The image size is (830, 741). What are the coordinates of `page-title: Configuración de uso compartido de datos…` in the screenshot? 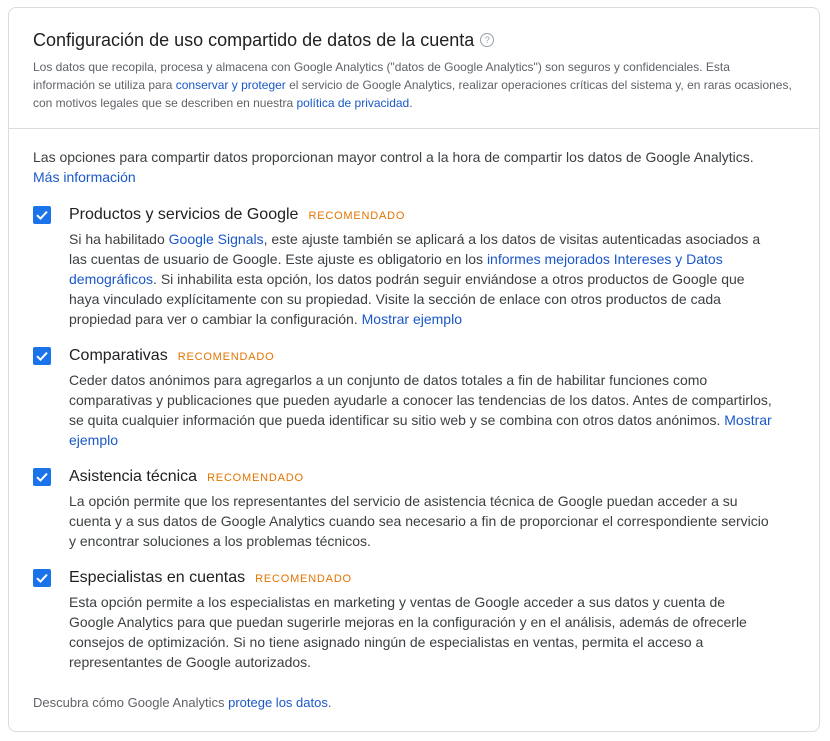 It's located at (254, 40).